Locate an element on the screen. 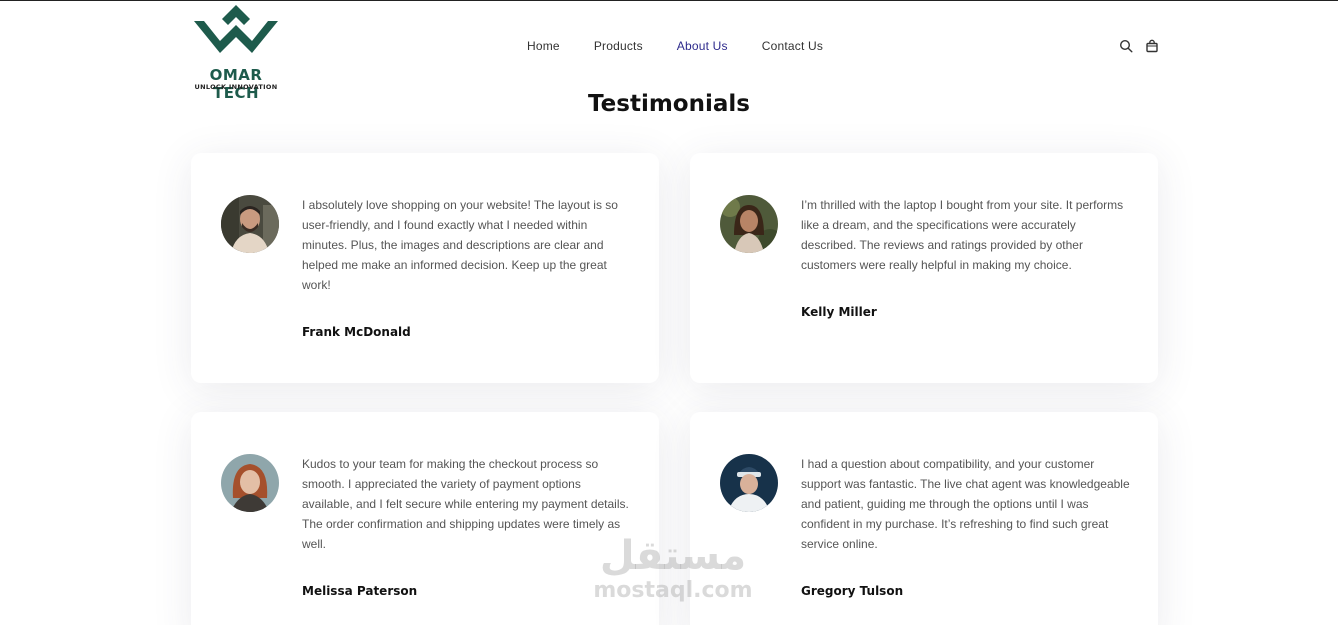  brand-logo: OMAR TECH UNLOCK INNOVATION is located at coordinates (236, 52).